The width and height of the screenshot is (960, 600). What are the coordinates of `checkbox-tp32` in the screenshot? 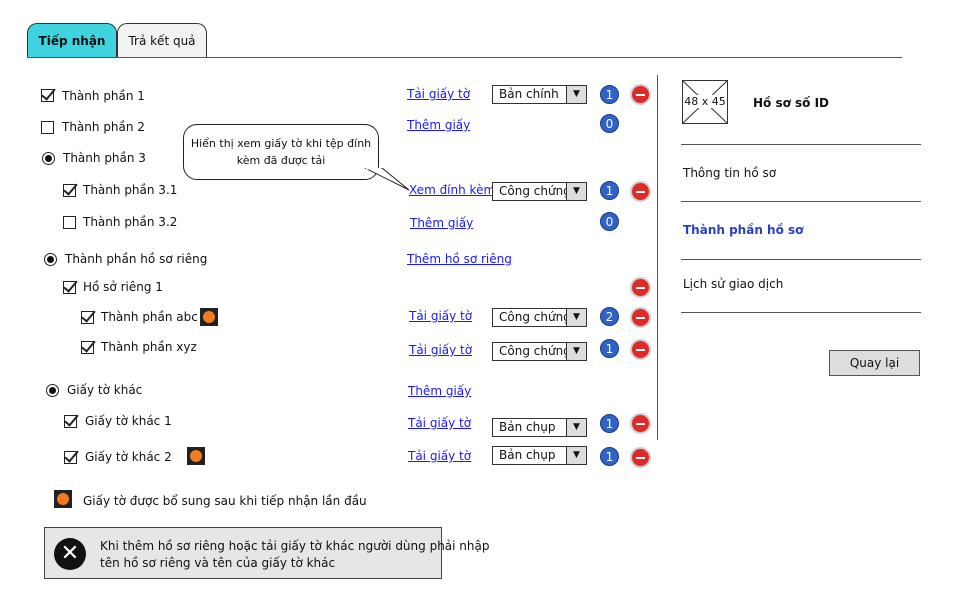 It's located at (69, 222).